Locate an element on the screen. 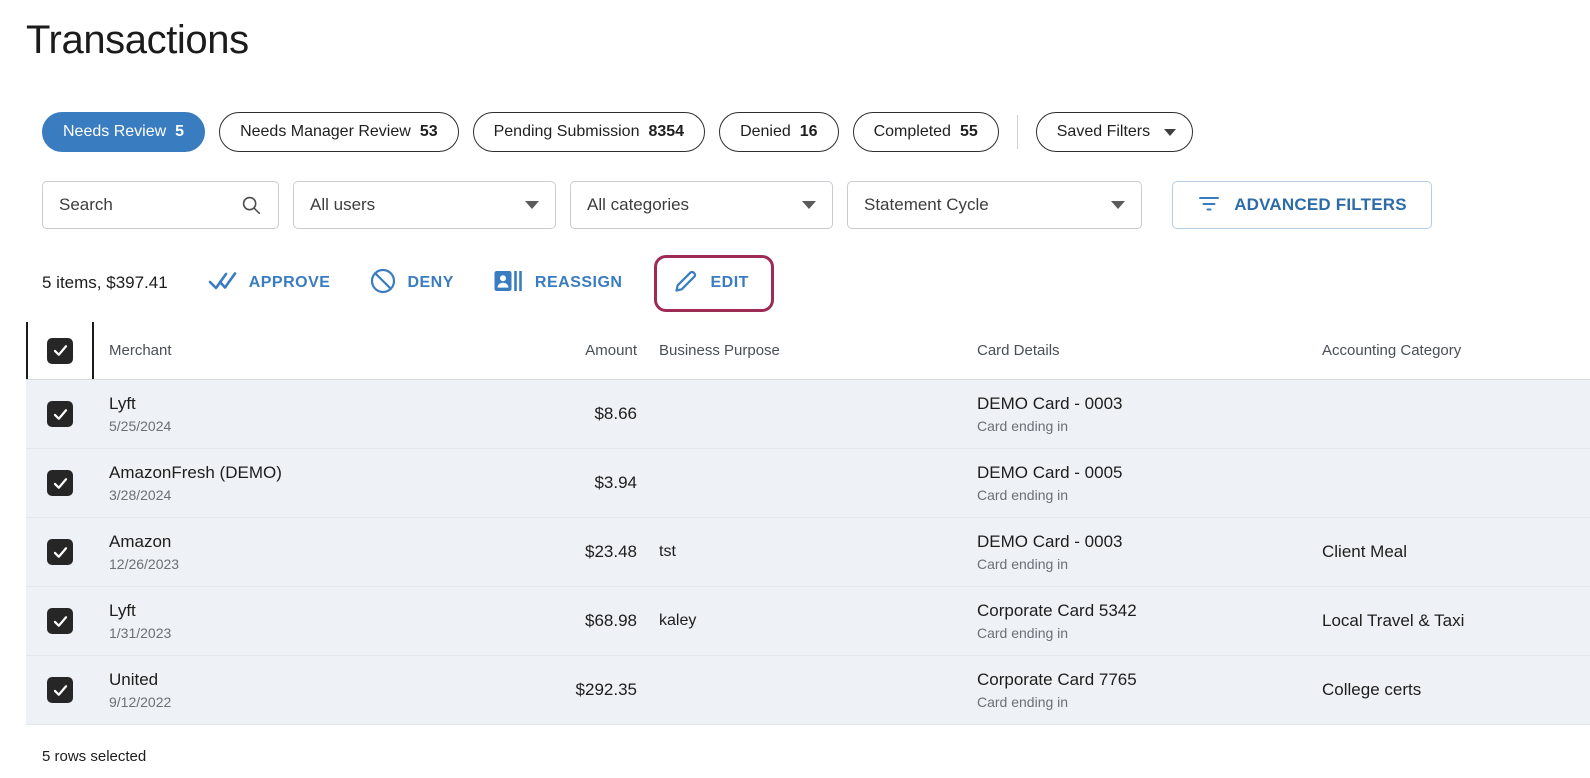 Image resolution: width=1590 pixels, height=778 pixels. all-categories-value: All categories is located at coordinates (638, 204).